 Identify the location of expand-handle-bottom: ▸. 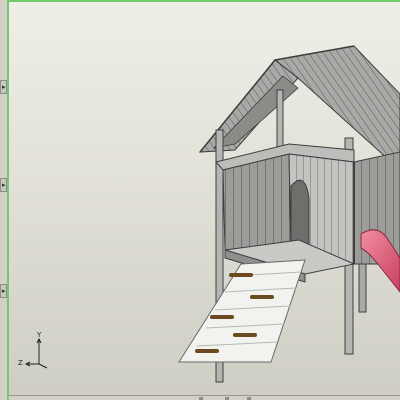
(3, 291).